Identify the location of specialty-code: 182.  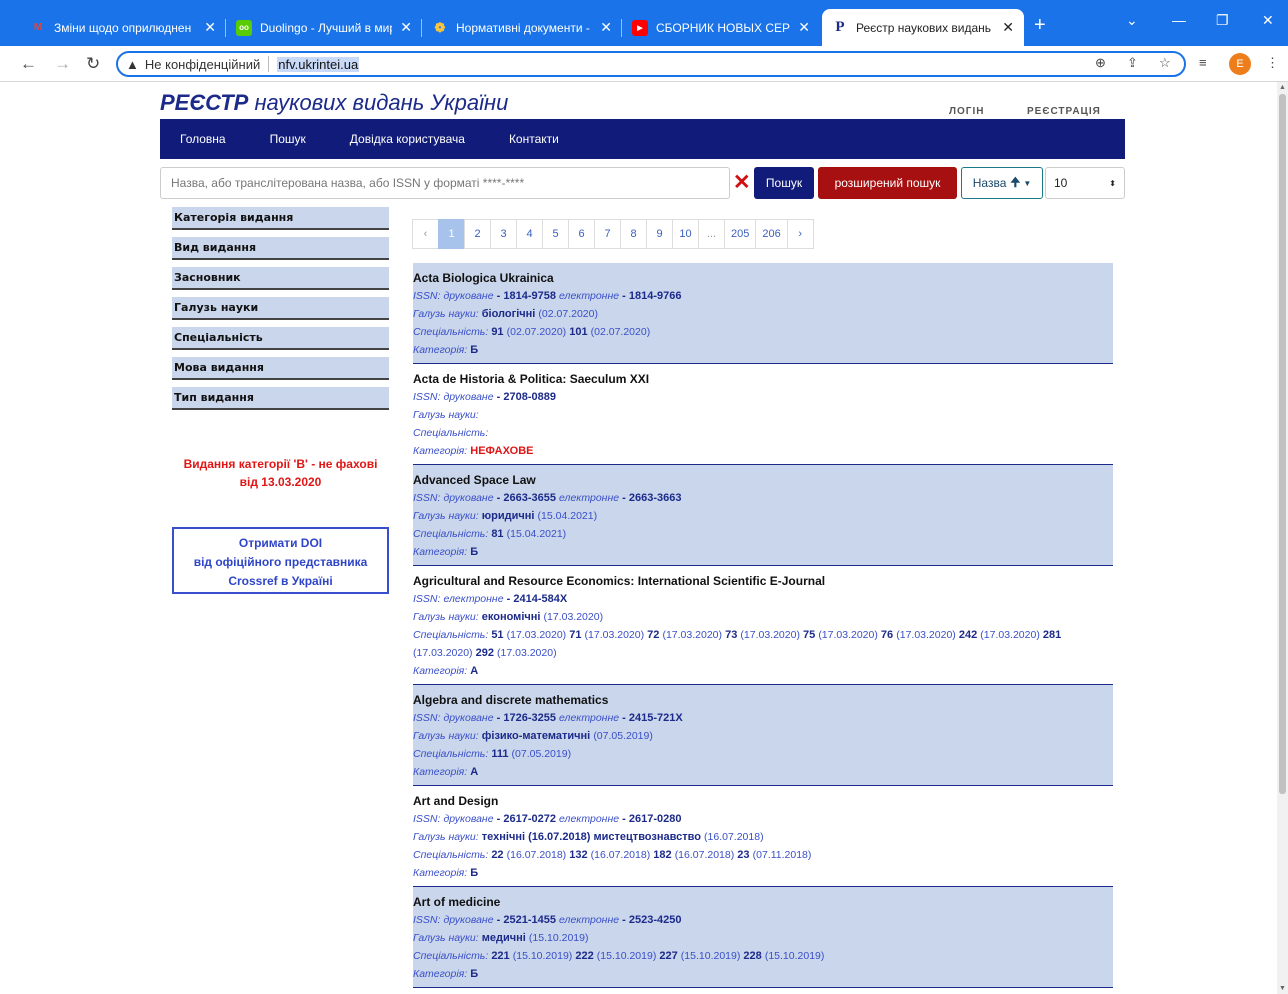
(662, 855).